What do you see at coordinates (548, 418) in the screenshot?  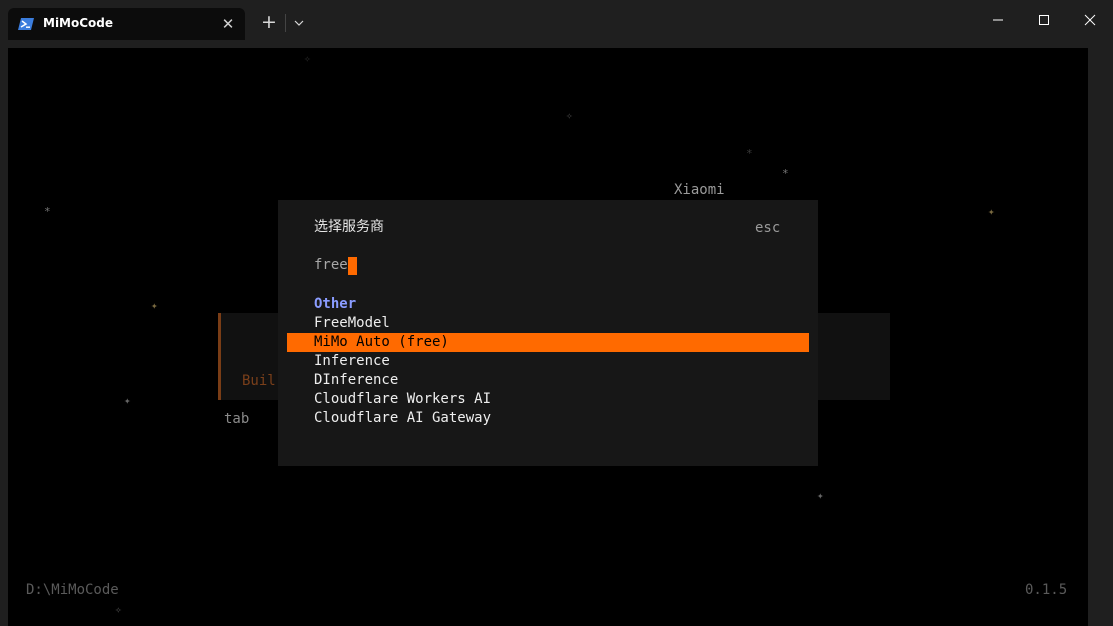 I see `list-item: Cloudflare AI Gateway` at bounding box center [548, 418].